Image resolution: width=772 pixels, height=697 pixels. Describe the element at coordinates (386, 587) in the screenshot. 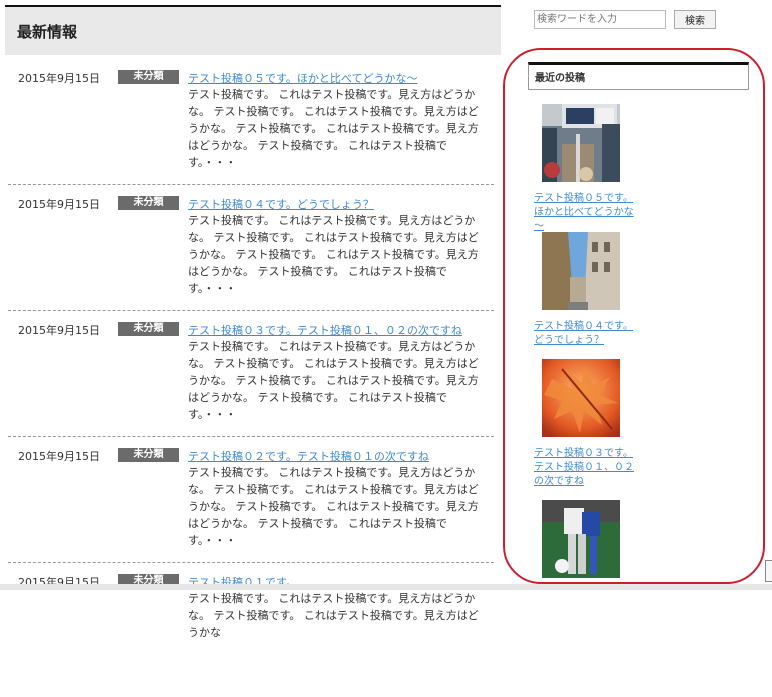

I see `horizontal-scrollbar` at that location.